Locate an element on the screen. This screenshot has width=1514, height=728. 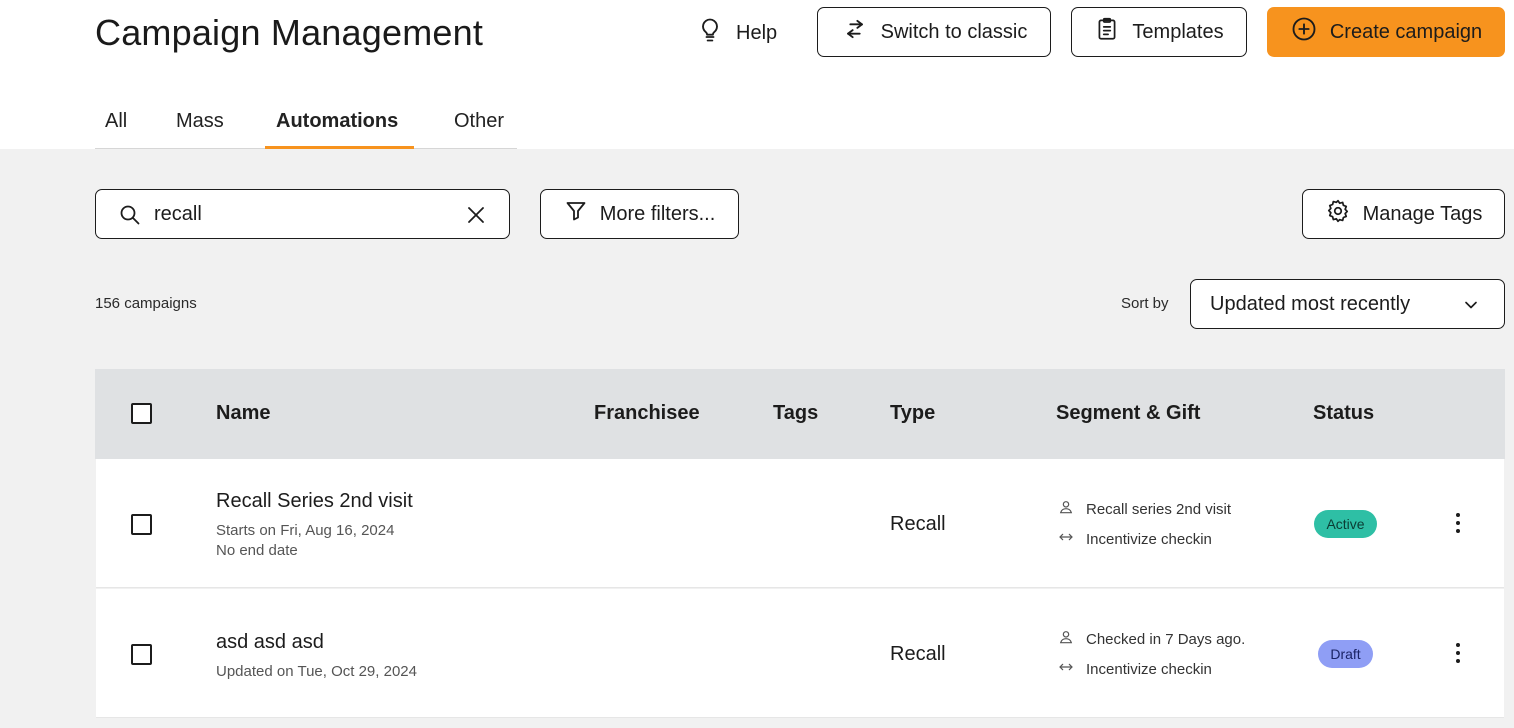
segment-name: Checked in 7 Days ago. is located at coordinates (1166, 639).